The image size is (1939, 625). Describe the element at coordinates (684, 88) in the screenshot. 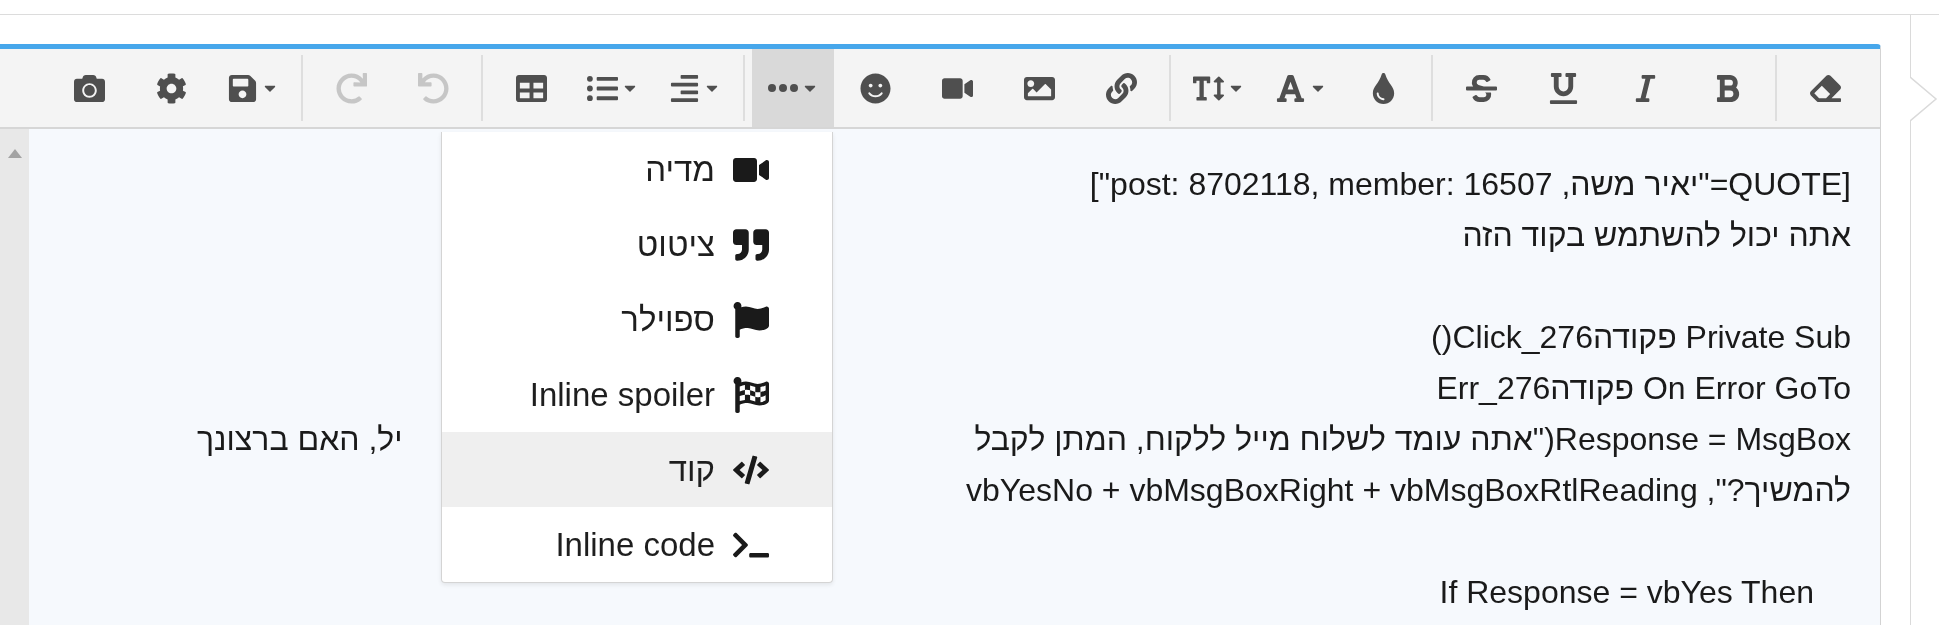

I see `align-right-icon` at that location.